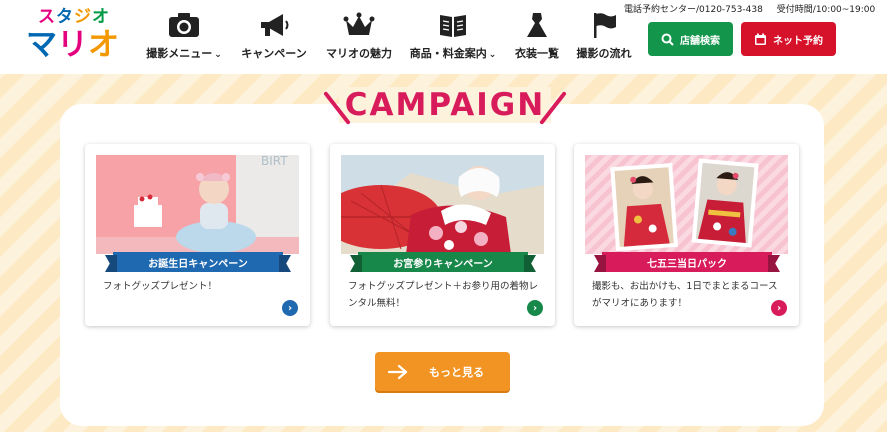  What do you see at coordinates (604, 25) in the screenshot?
I see `flag-icon` at bounding box center [604, 25].